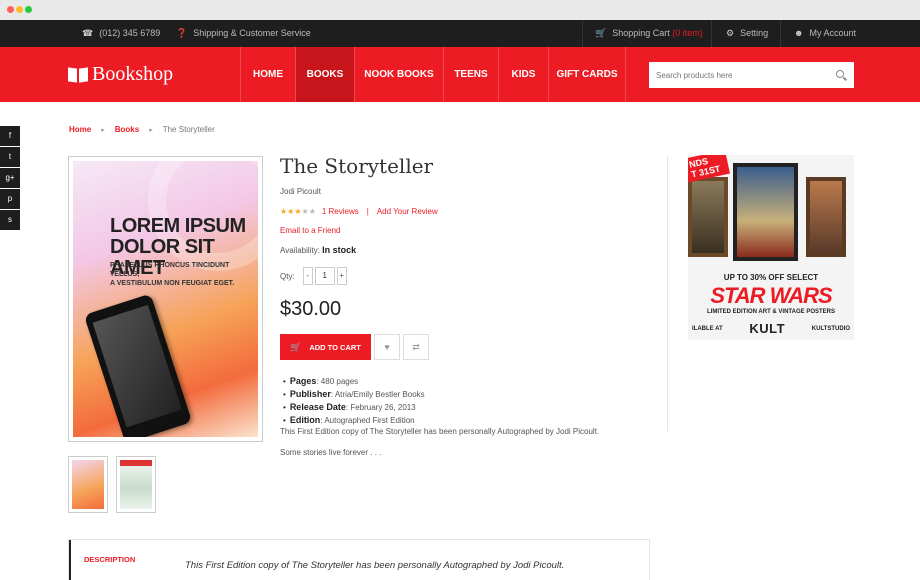  I want to click on kult-logo: KULT, so click(767, 328).